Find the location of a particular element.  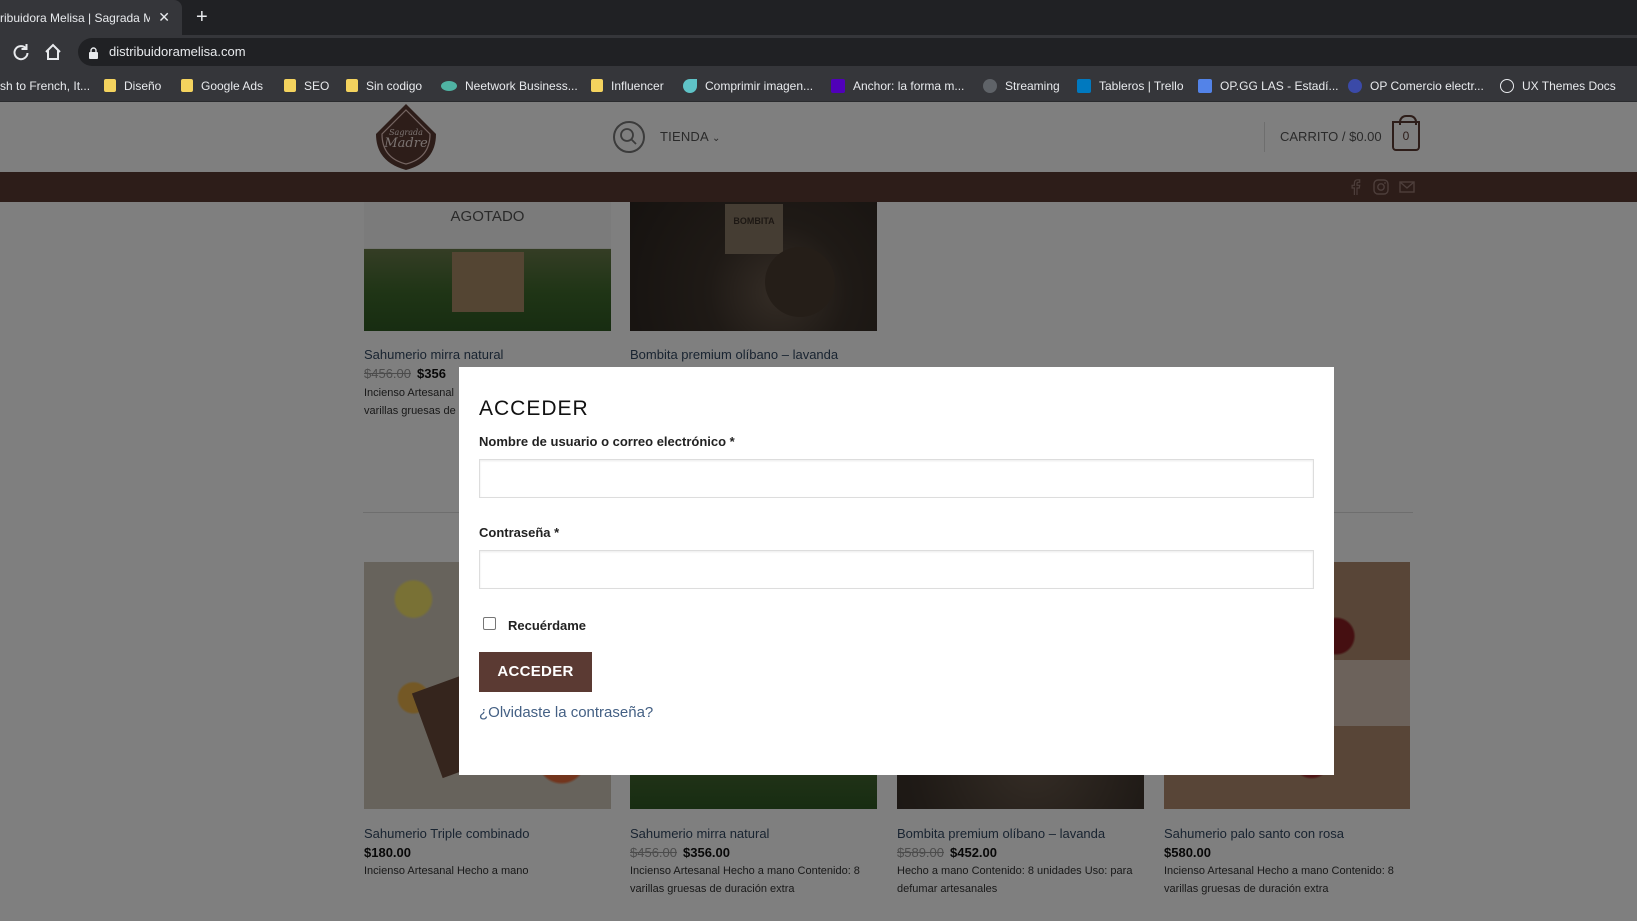

reload-icon is located at coordinates (21, 52).